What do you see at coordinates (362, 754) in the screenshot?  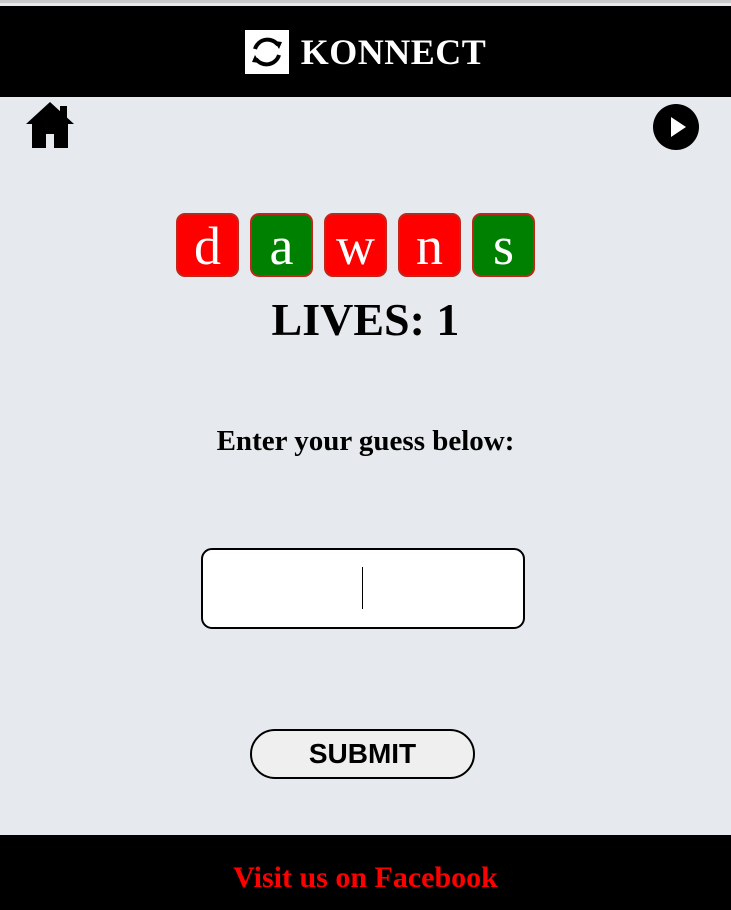 I see `submit-button: SUBMIT` at bounding box center [362, 754].